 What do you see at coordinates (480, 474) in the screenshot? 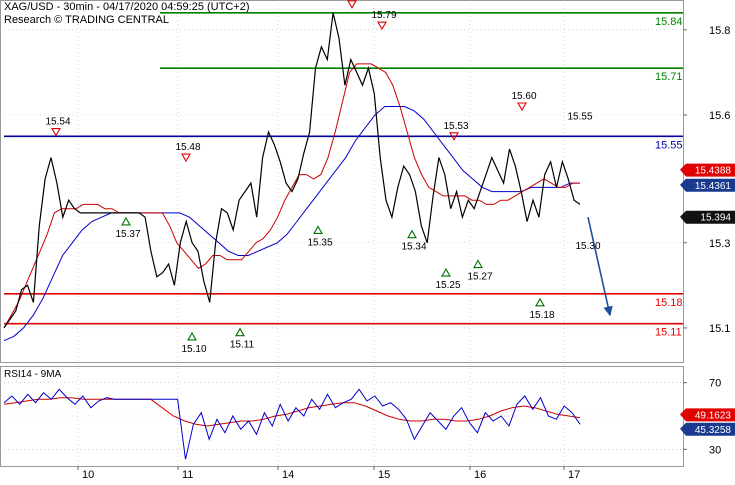
I see `x-axis-label: 16` at bounding box center [480, 474].